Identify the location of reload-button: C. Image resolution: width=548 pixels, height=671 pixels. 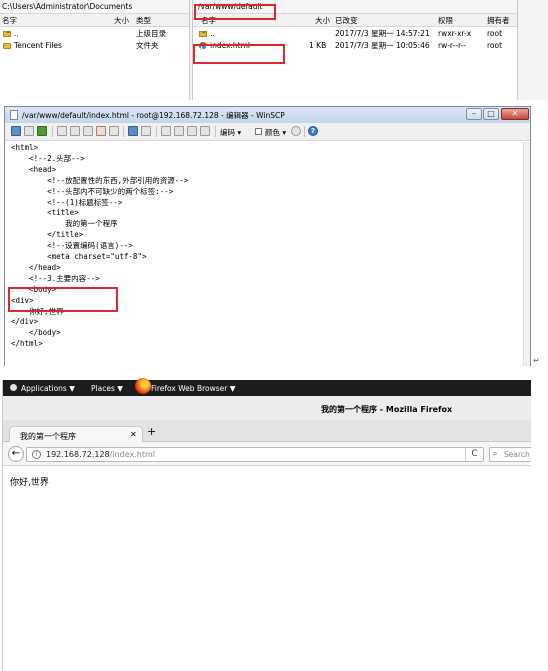
(474, 454).